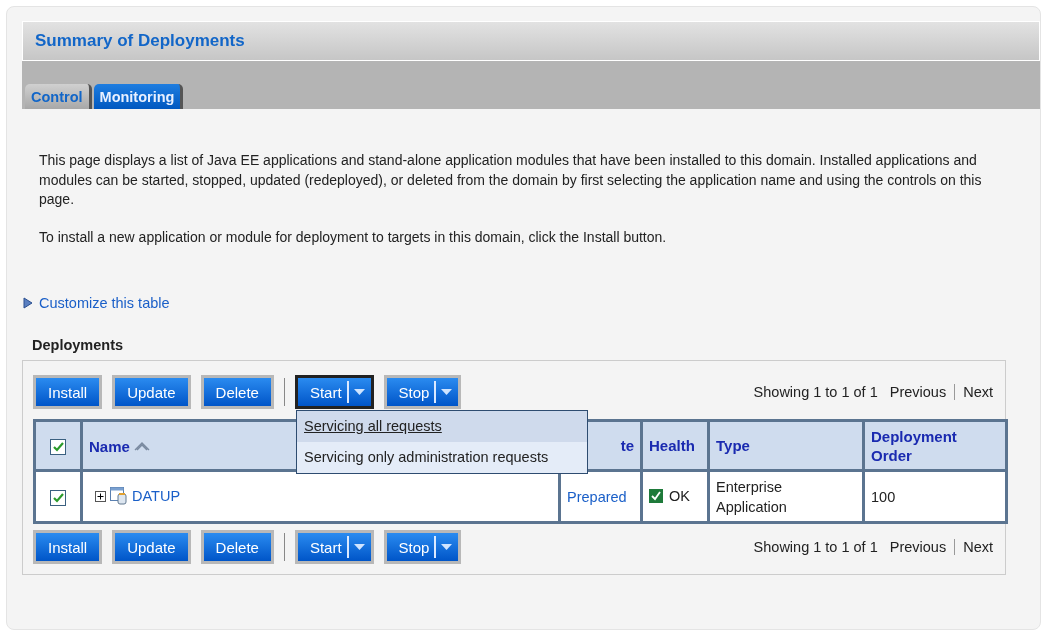 The image size is (1045, 636). Describe the element at coordinates (511, 180) in the screenshot. I see `intro-paragraph: This page displays a list of Java EE applications and stand-alone application modules that have been installed to this domain. Installed applications and modules can be started, stopped, updated (redeployed), or deleted from the domain by first selecting the application name and using the controls on this page.` at that location.